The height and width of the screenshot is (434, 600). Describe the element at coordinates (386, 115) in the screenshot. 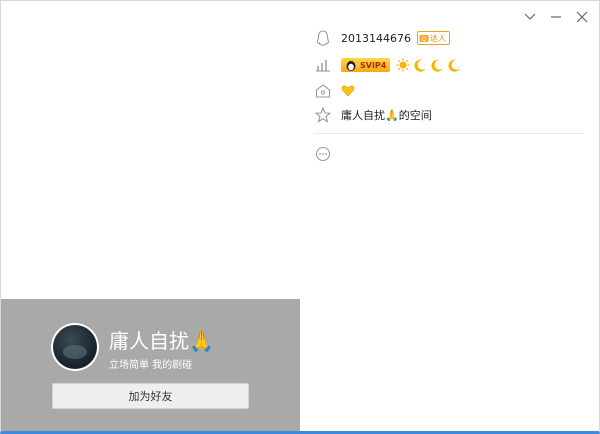

I see `space-link: 庸人自扰🙏的空间` at that location.